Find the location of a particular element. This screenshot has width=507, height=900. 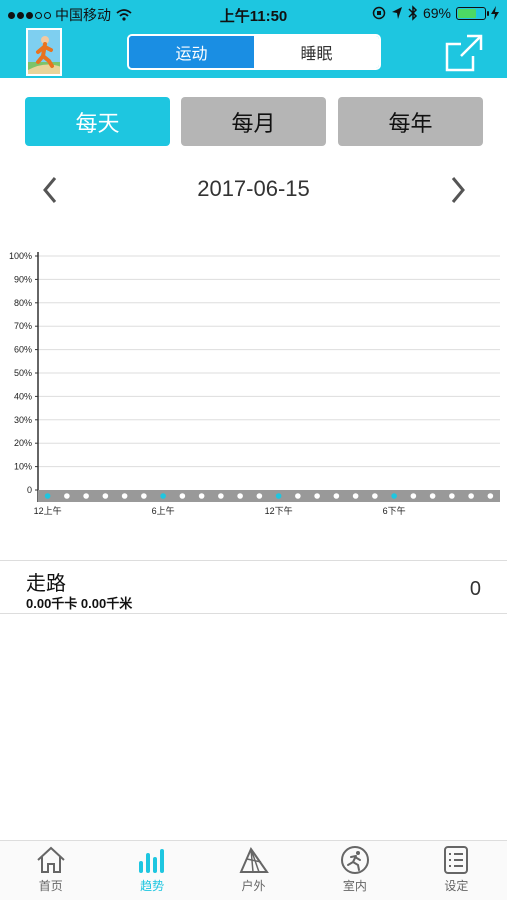

orientation-lock-icon is located at coordinates (379, 13).